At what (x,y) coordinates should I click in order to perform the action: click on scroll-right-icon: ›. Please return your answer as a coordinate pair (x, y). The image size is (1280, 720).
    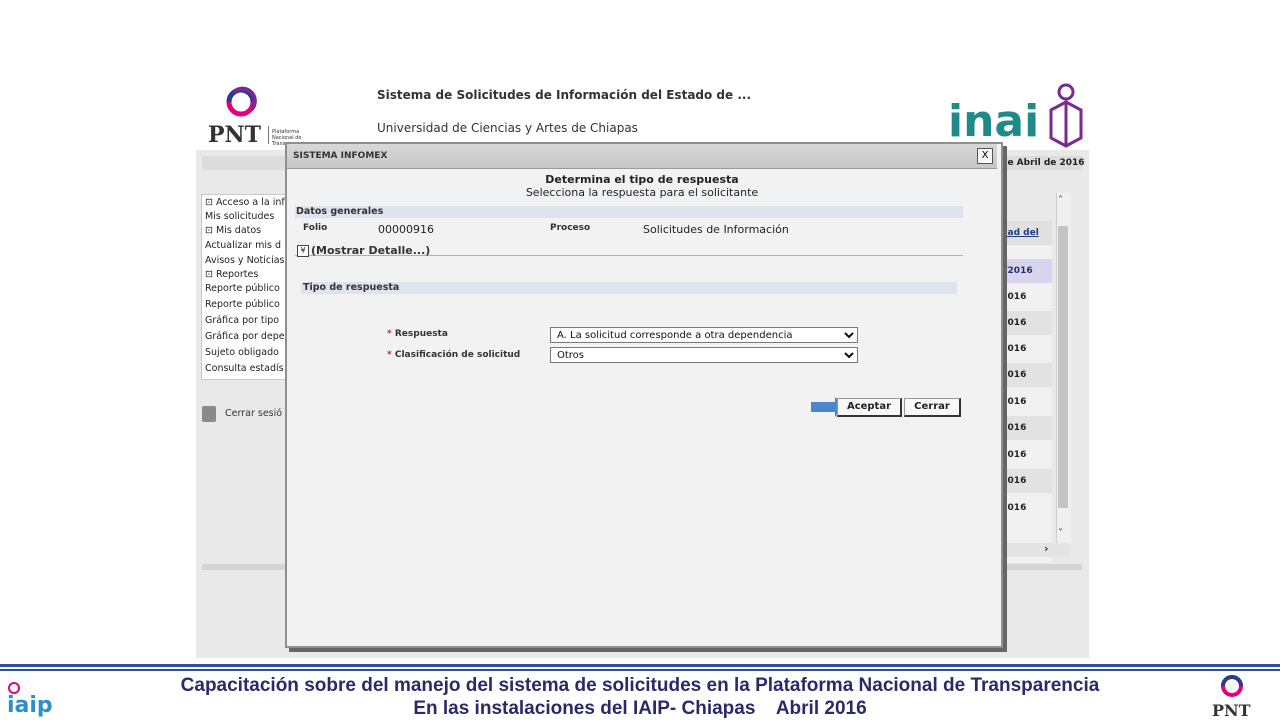
    Looking at the image, I should click on (1046, 548).